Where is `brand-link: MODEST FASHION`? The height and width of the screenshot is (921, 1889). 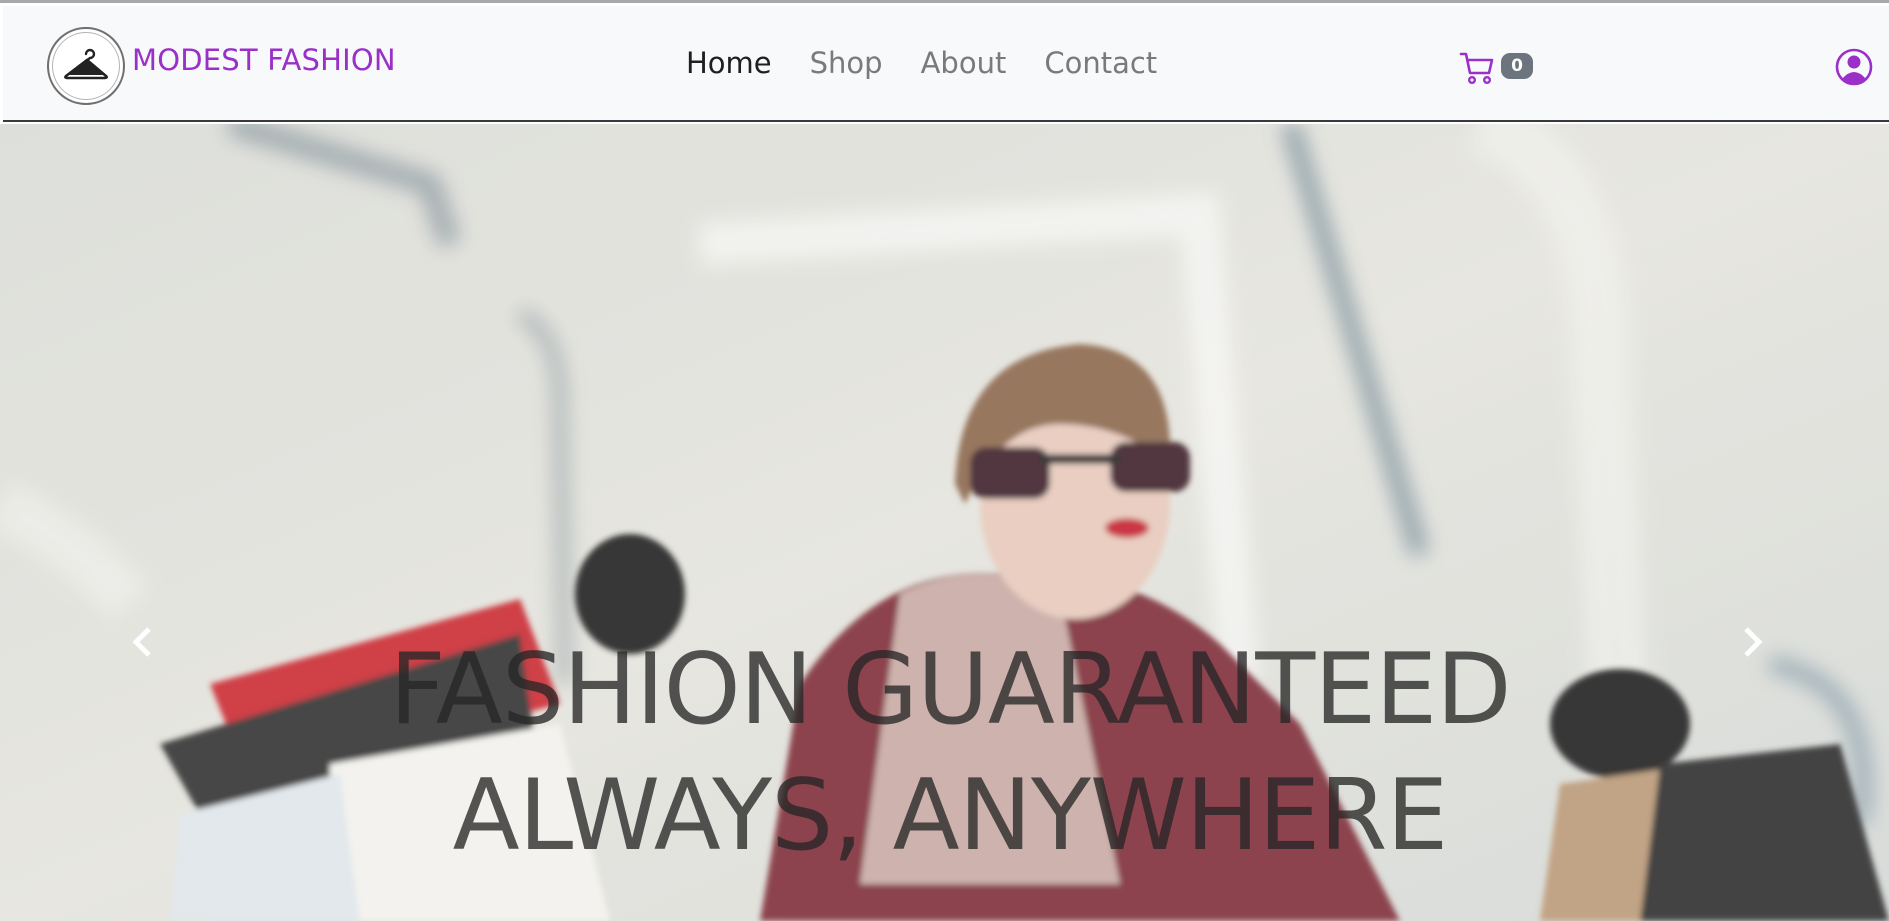 brand-link: MODEST FASHION is located at coordinates (221, 66).